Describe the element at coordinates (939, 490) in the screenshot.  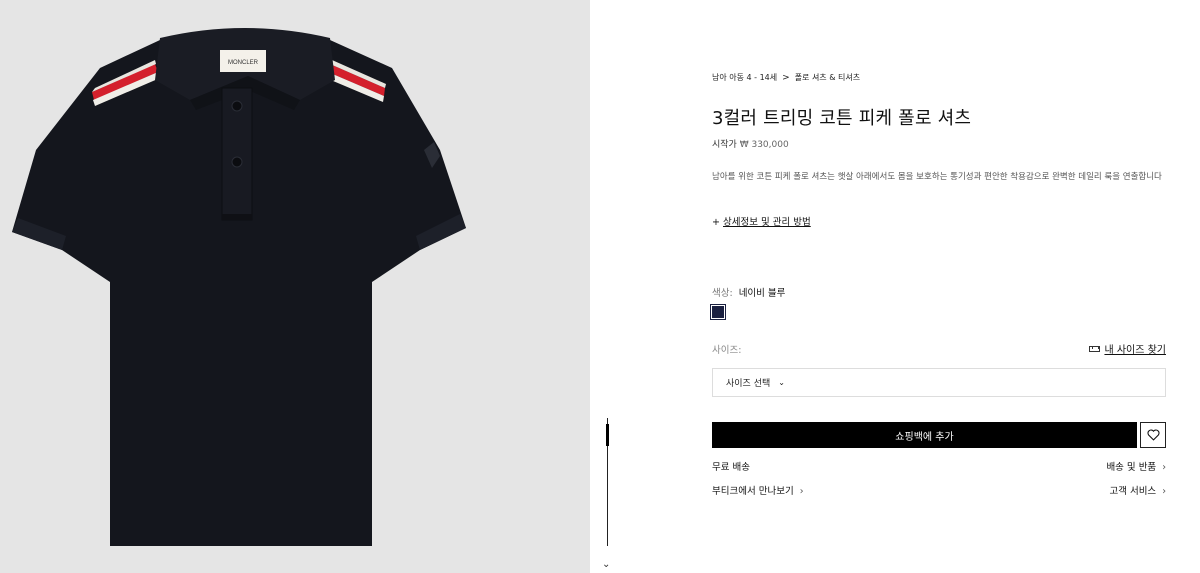
I see `services-row: 부티크에서 만나보기 › 고객 서비스 ›` at that location.